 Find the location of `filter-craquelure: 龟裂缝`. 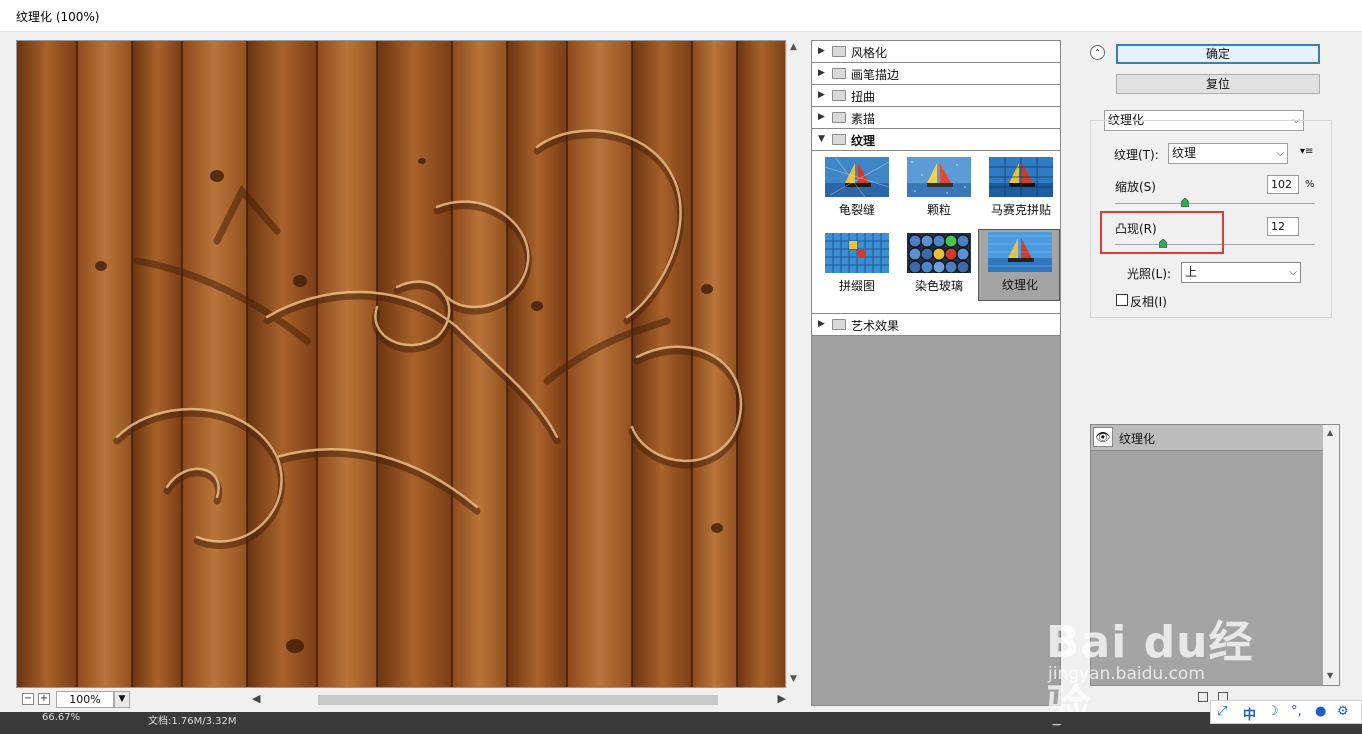

filter-craquelure: 龟裂缝 is located at coordinates (857, 191).